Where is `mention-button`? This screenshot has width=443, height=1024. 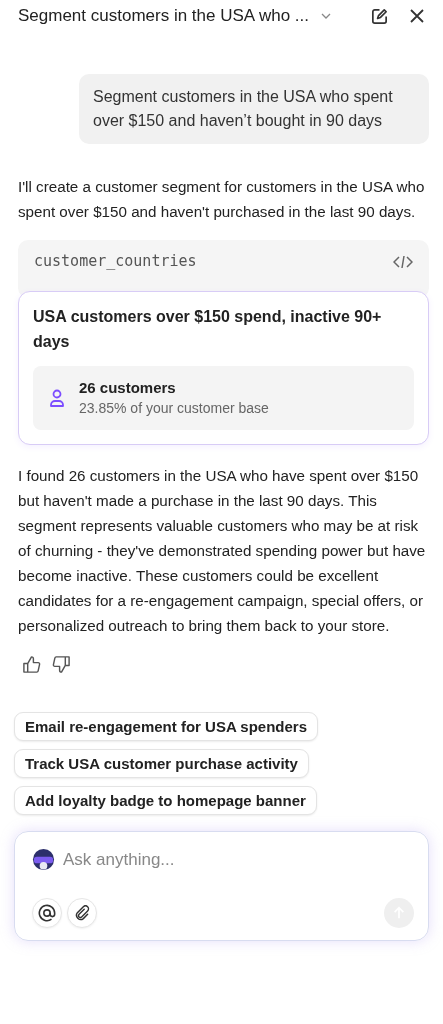
mention-button is located at coordinates (47, 913).